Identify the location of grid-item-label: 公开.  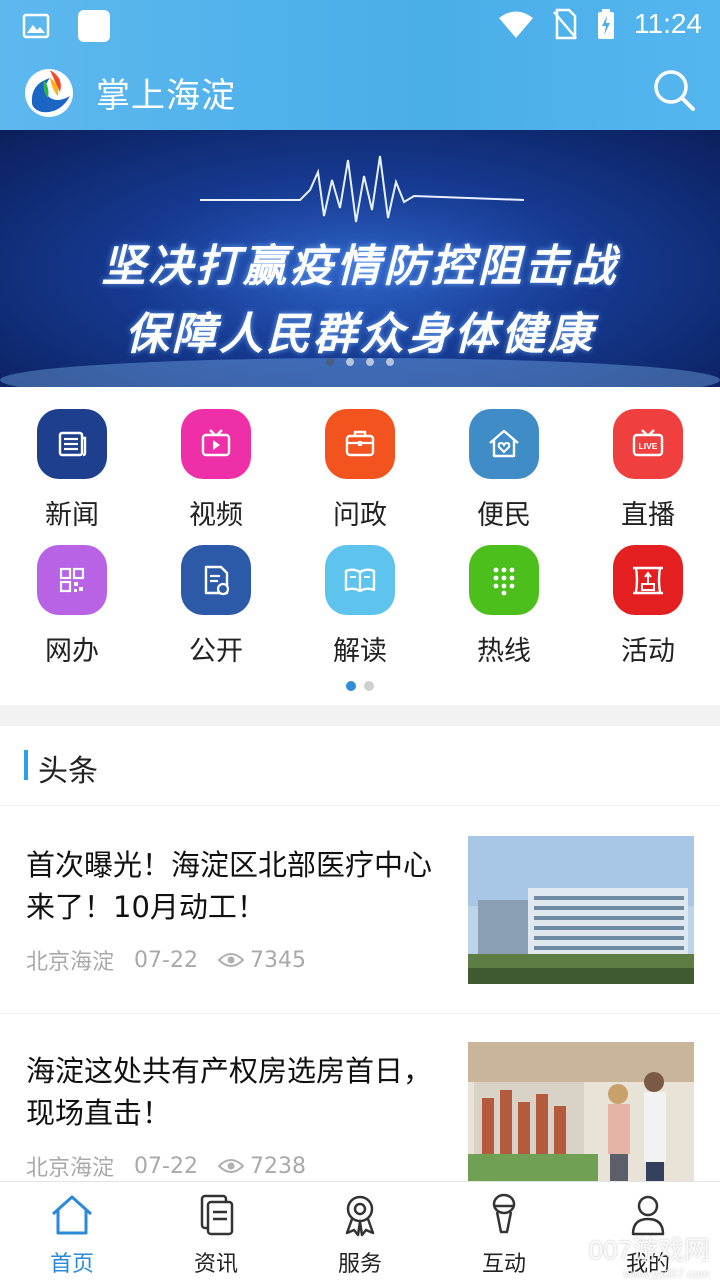
(216, 651).